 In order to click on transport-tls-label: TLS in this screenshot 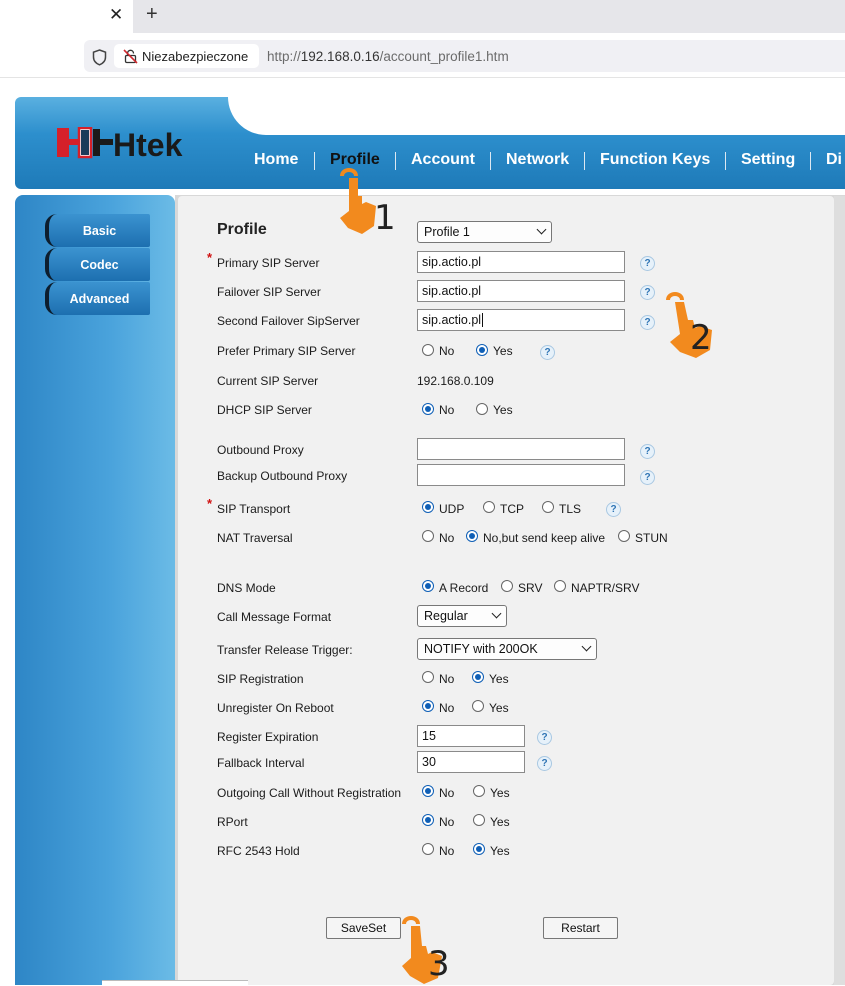, I will do `click(570, 509)`.